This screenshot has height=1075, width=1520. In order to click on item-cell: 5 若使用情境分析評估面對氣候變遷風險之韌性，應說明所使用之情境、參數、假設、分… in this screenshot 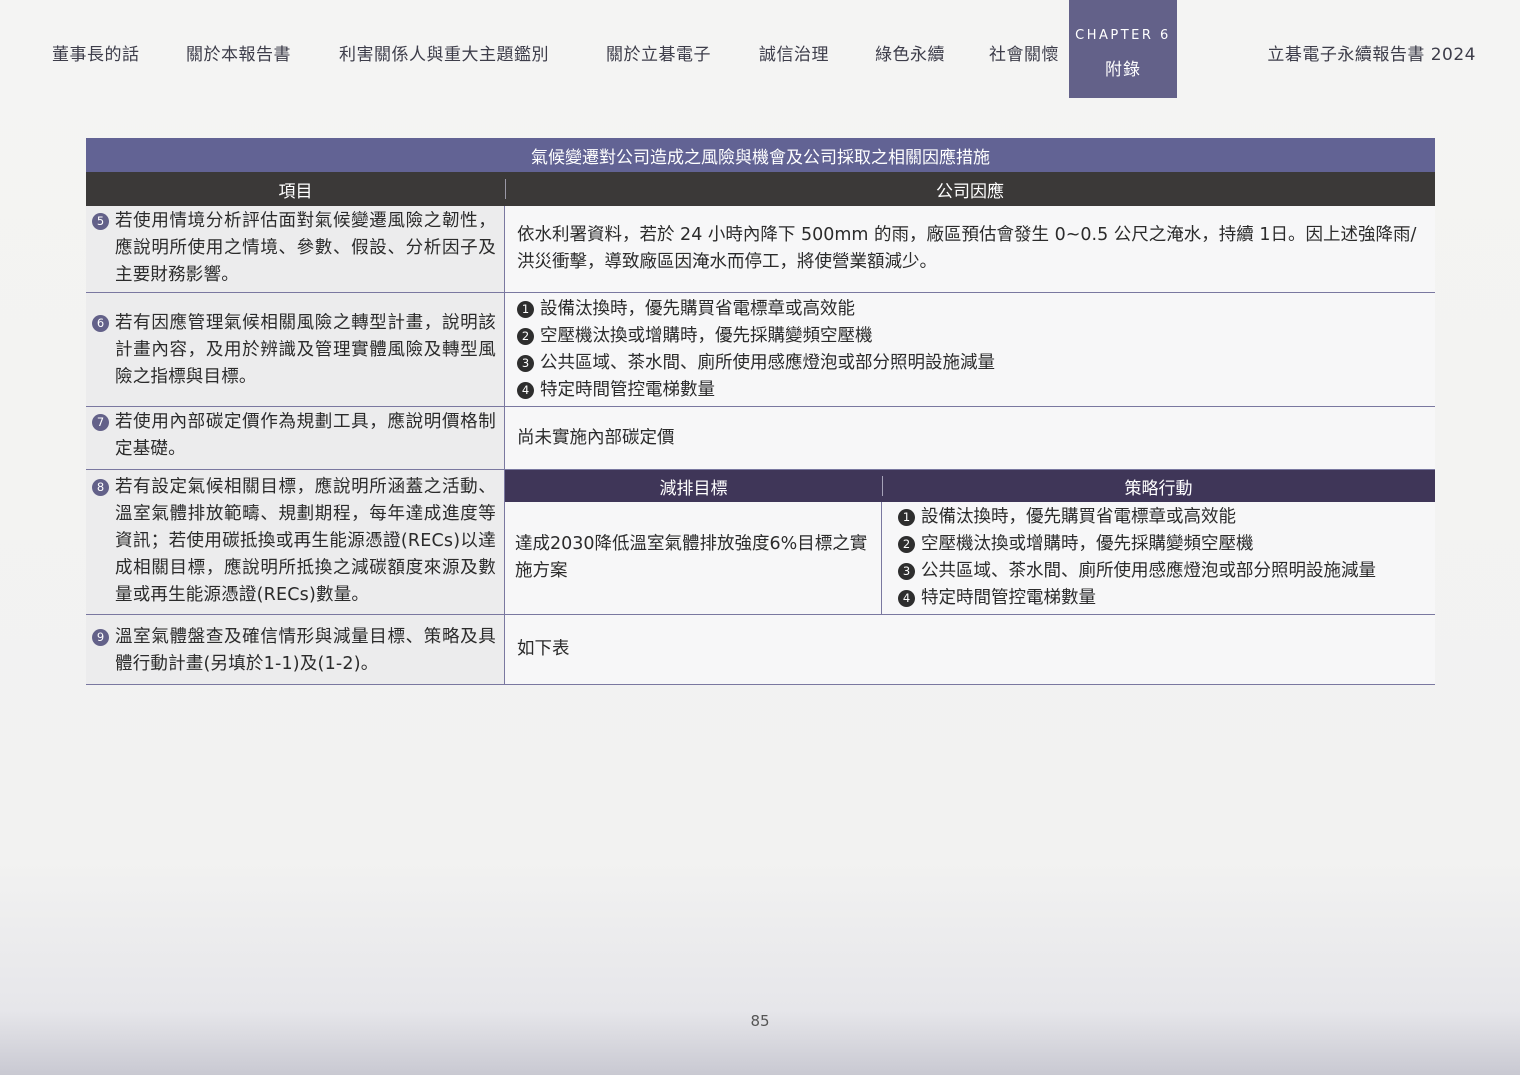, I will do `click(295, 249)`.